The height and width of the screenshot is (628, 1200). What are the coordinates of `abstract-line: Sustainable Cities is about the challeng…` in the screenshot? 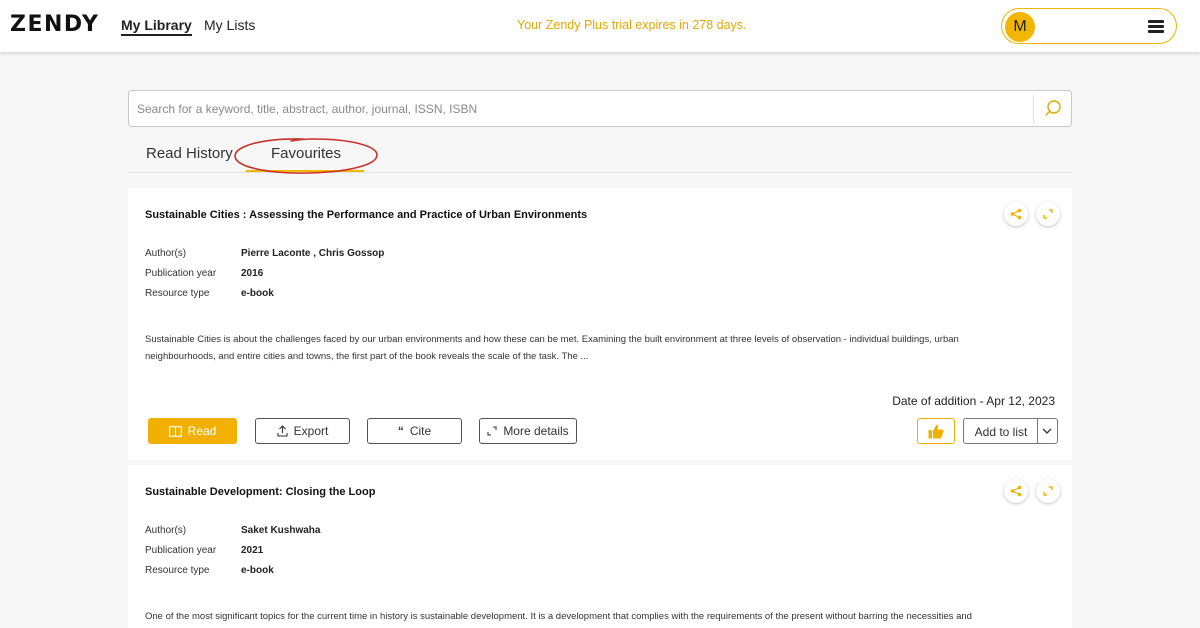 It's located at (552, 339).